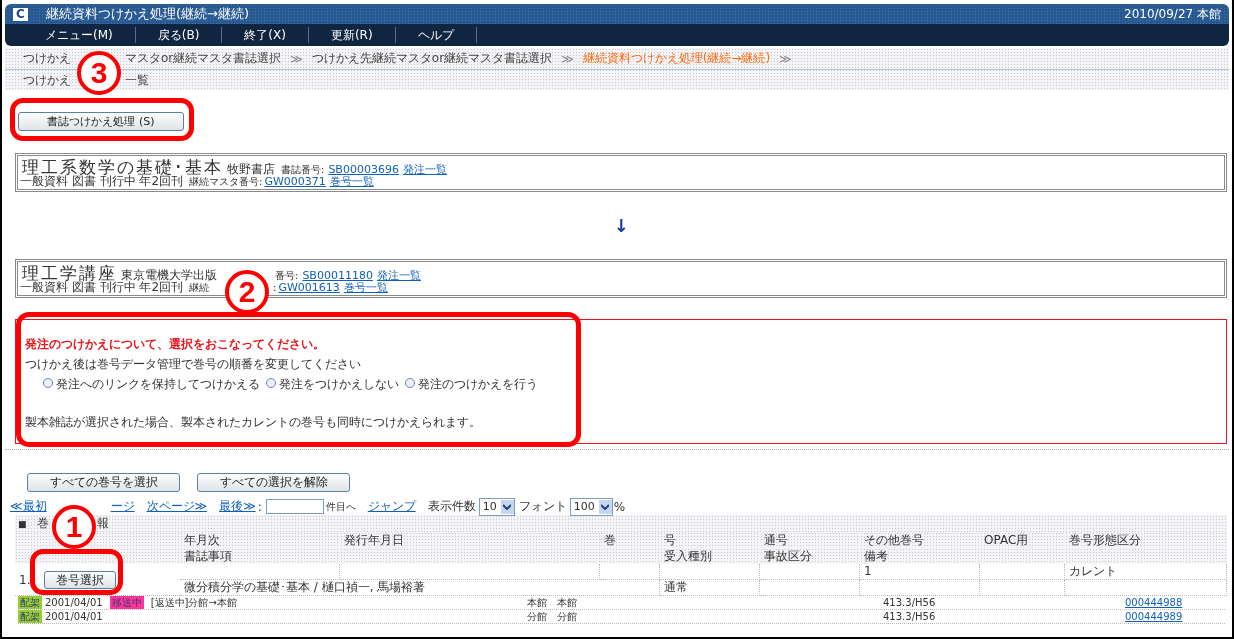 The width and height of the screenshot is (1234, 639). I want to click on master-number-link: GW000371, so click(295, 181).